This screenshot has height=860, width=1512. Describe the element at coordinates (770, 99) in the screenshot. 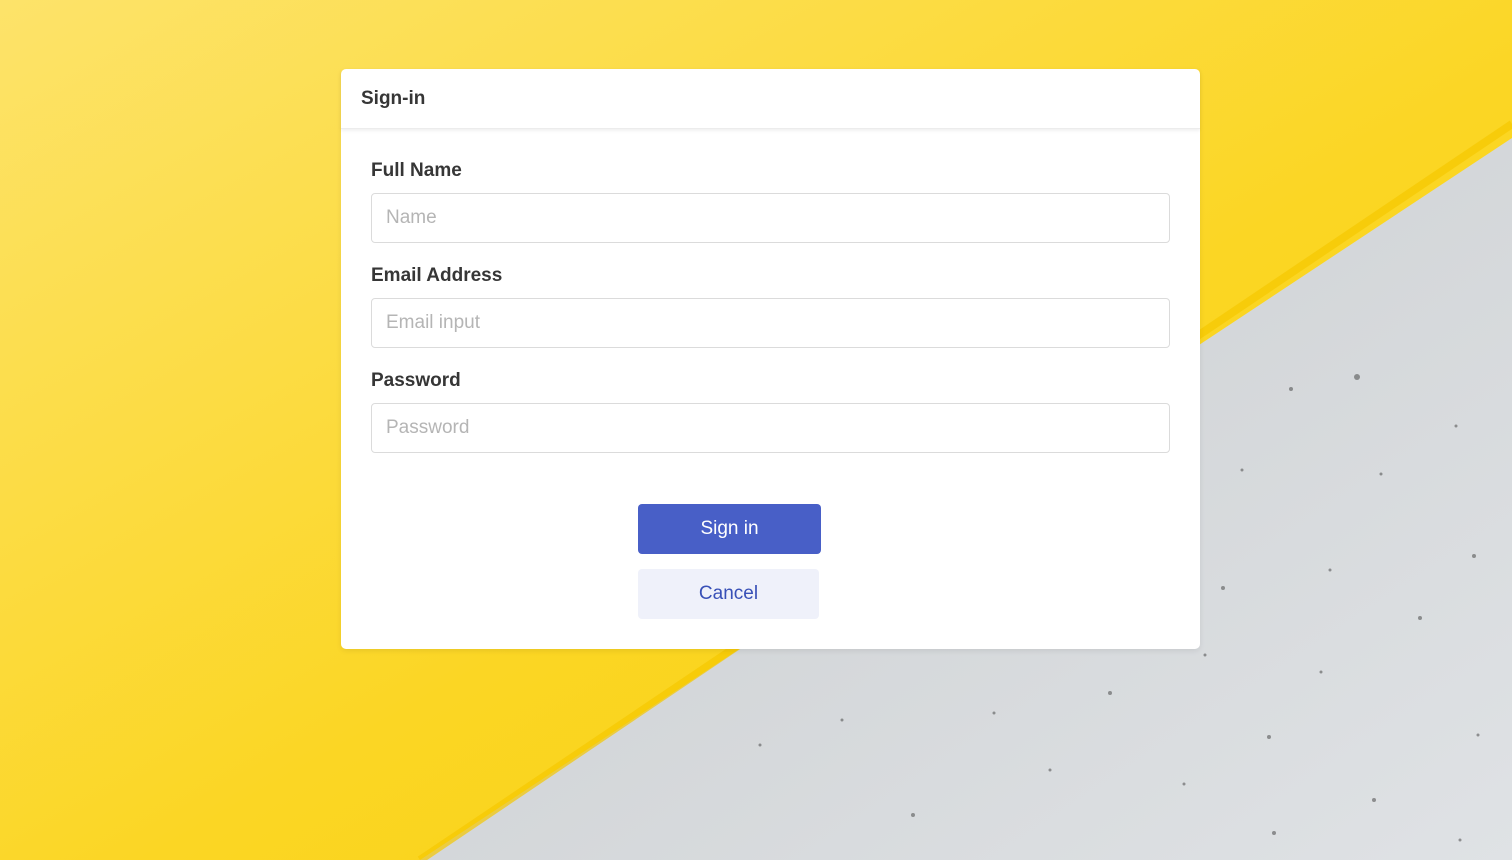

I see `modal-header: Sign-in` at that location.